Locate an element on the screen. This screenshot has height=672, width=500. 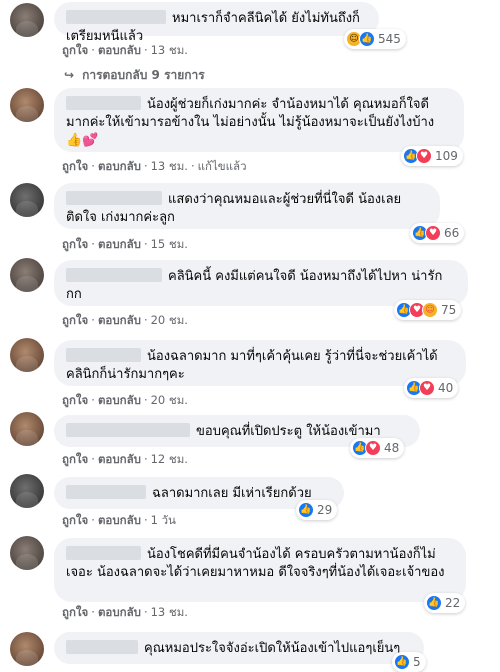
reaction-summary: 👍 22 is located at coordinates (445, 603).